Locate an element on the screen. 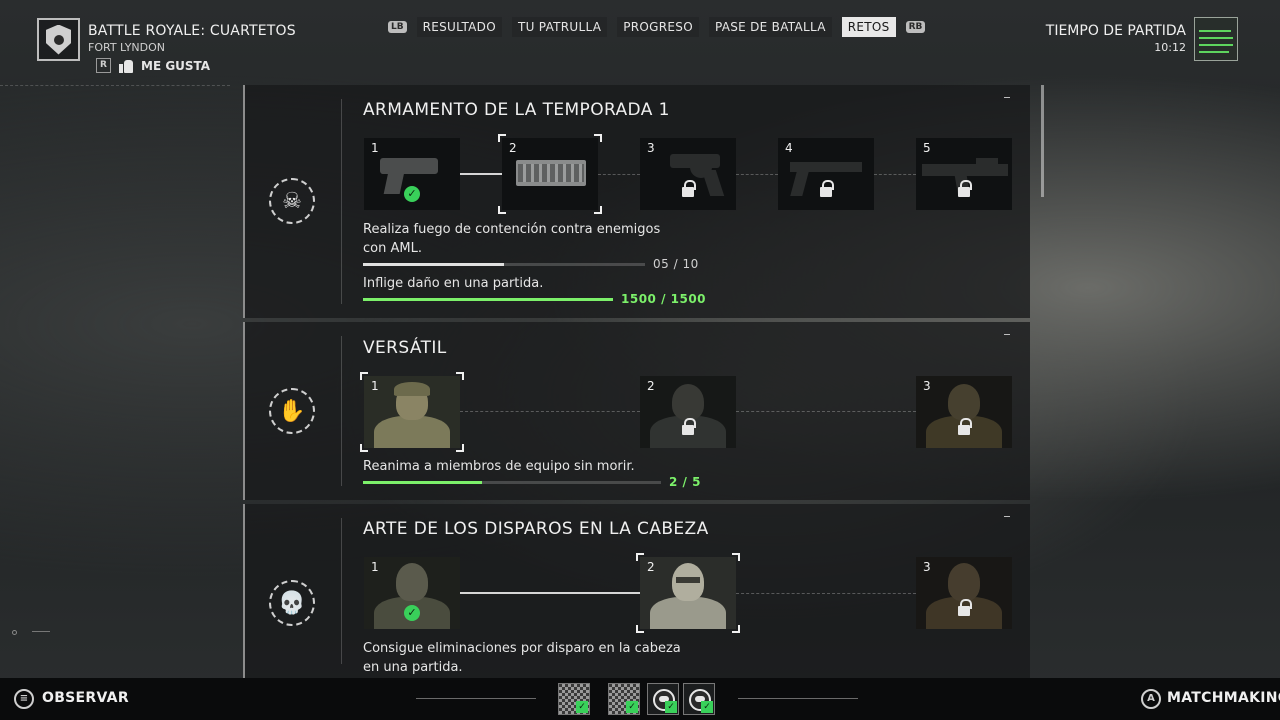 The height and width of the screenshot is (720, 1280). tier-1-weapon: 1 ✓ is located at coordinates (412, 174).